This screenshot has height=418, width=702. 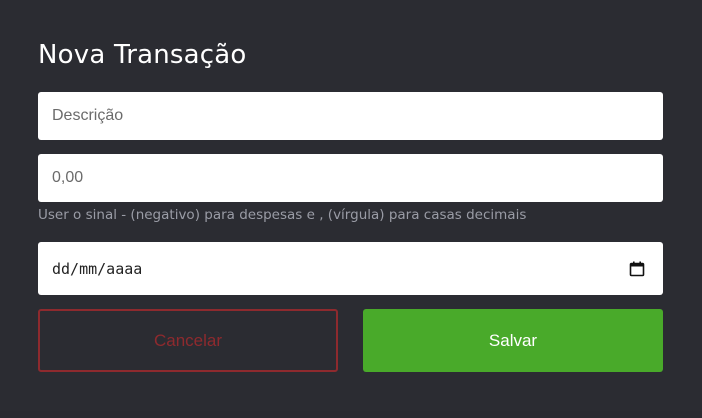 What do you see at coordinates (637, 269) in the screenshot?
I see `calendar-icon` at bounding box center [637, 269].